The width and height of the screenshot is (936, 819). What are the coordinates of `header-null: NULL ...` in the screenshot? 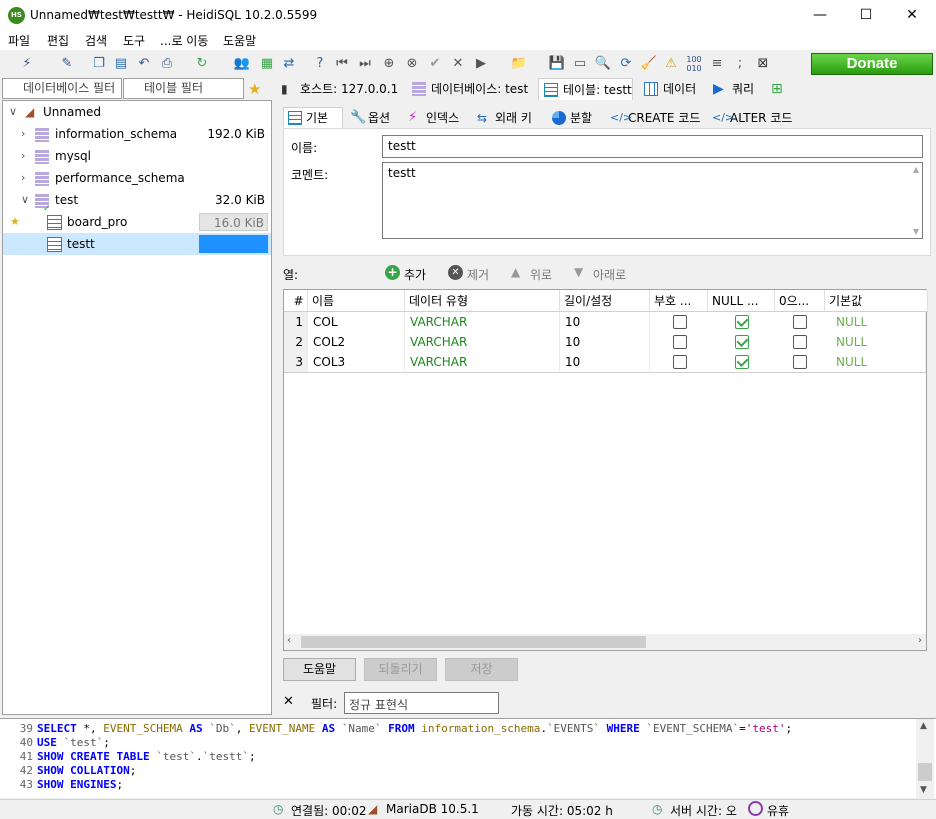 It's located at (741, 301).